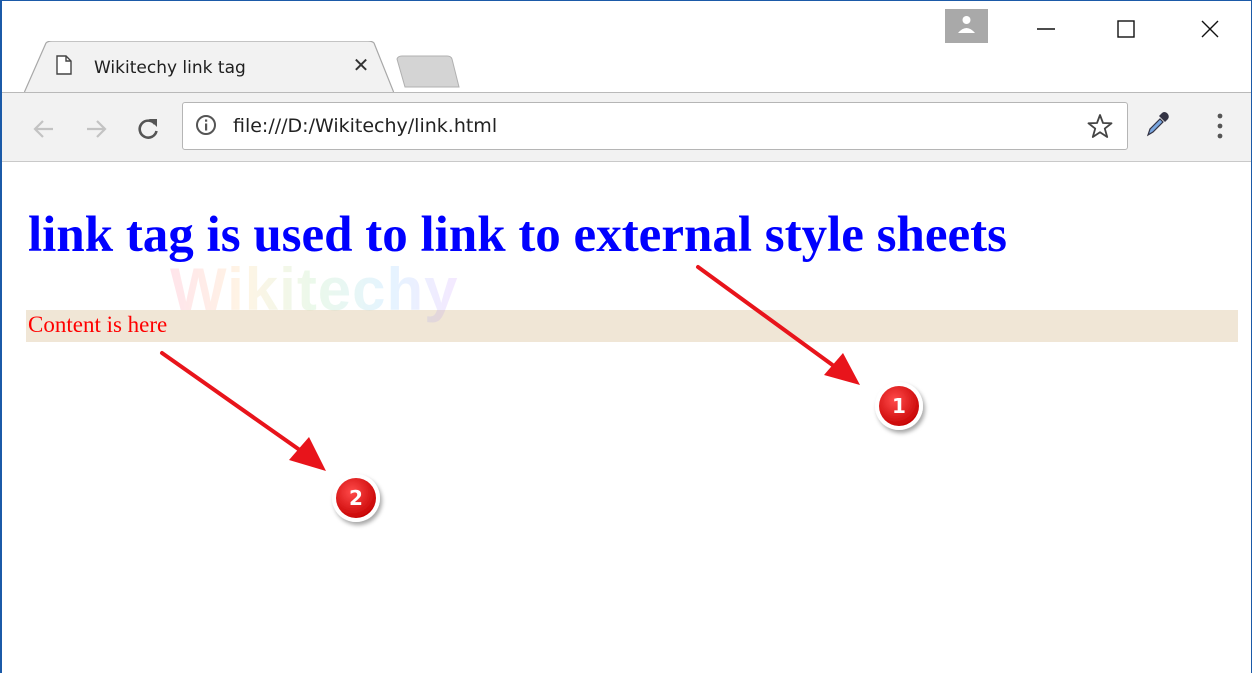 This screenshot has height=673, width=1252. I want to click on person-icon, so click(966, 24).